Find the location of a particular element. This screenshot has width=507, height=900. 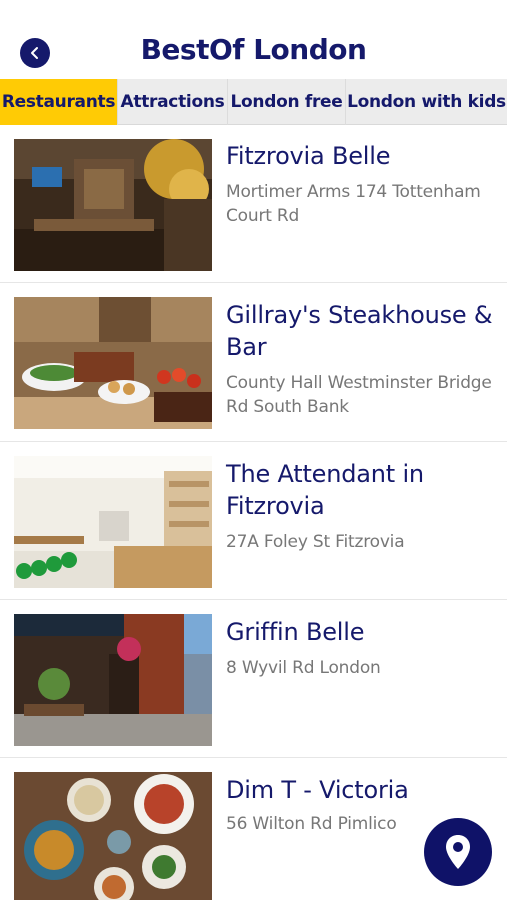

restaurant-name: Gillray's Steakhouse & Bar is located at coordinates (359, 331).